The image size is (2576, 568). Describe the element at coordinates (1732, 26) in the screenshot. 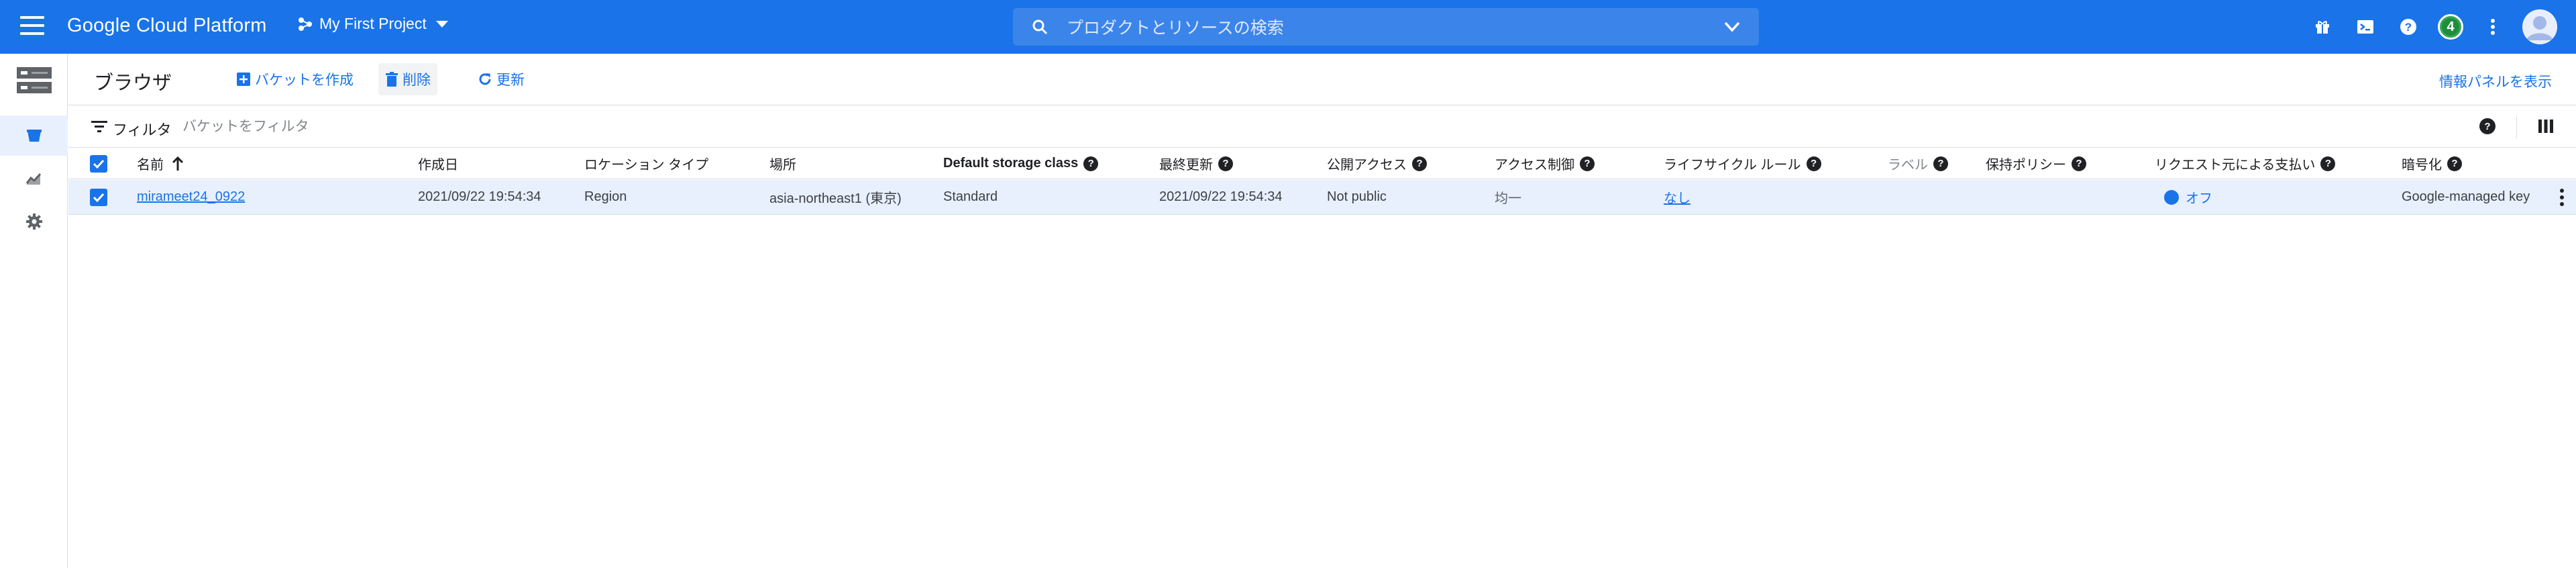

I see `search-expand-chevron-icon` at that location.